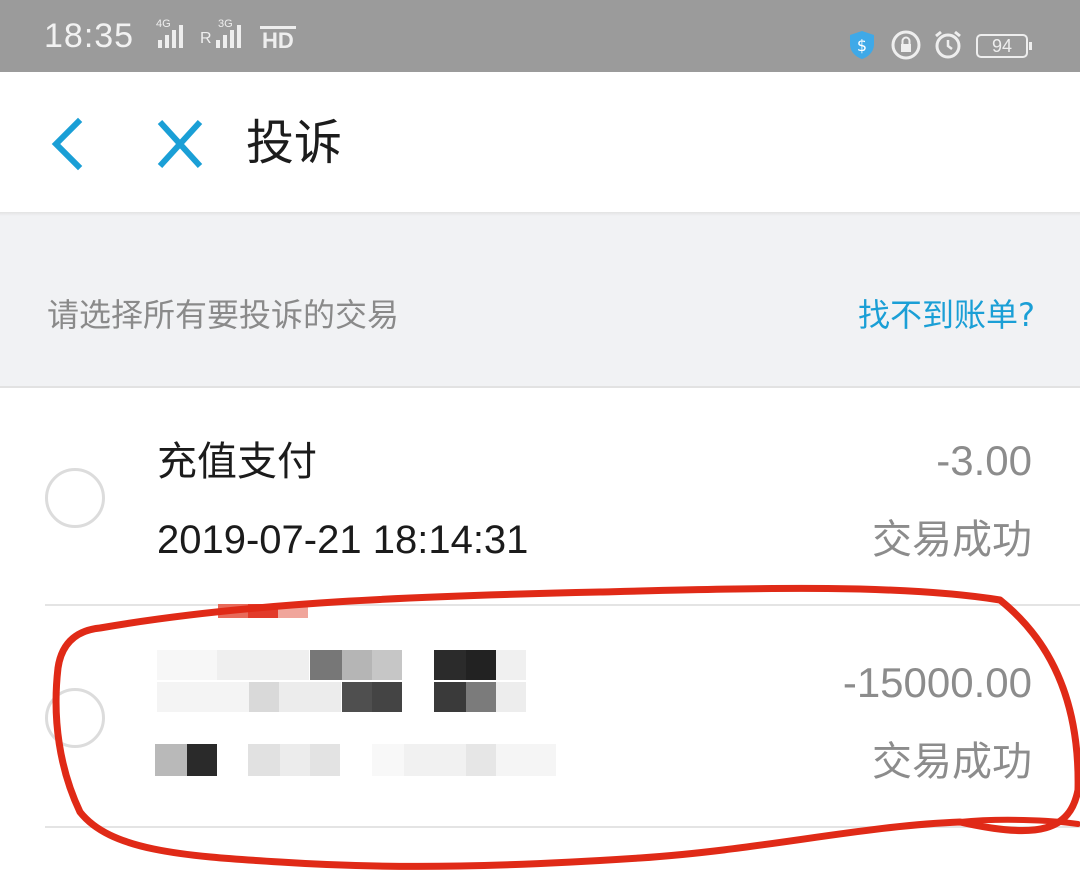 The image size is (1080, 881). Describe the element at coordinates (1004, 46) in the screenshot. I see `battery-icon: 94` at that location.